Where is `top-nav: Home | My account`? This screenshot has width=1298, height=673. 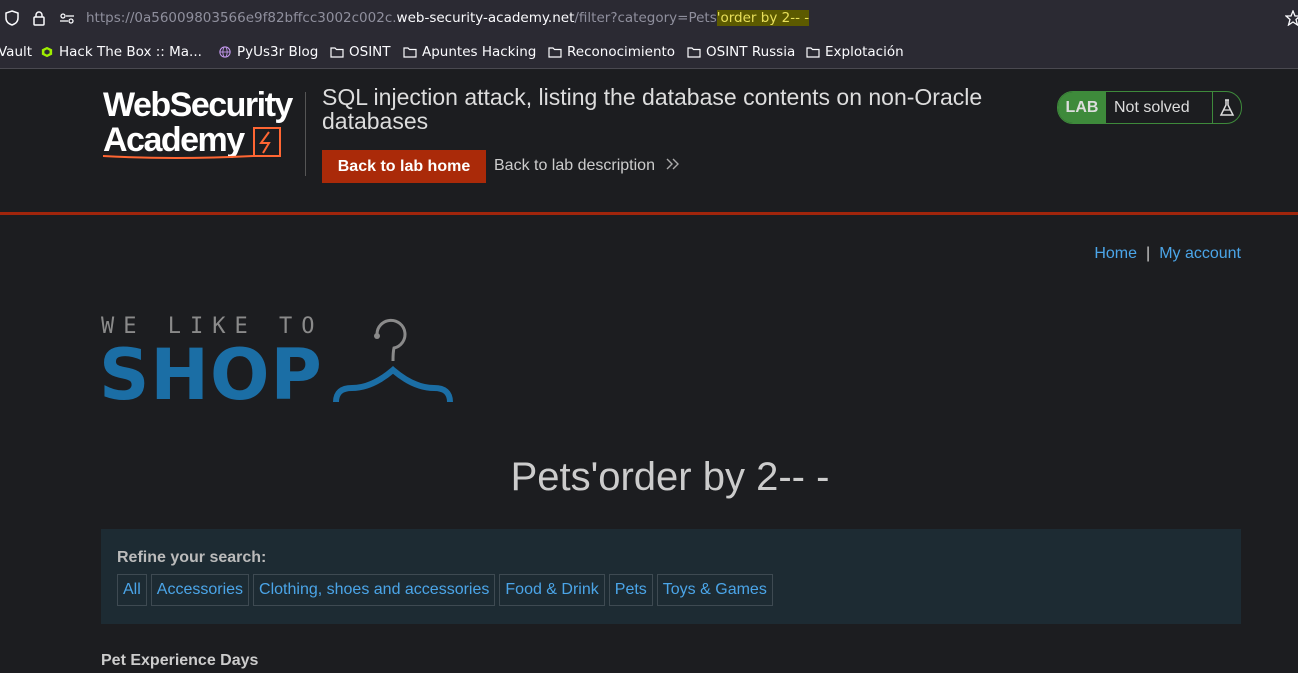 top-nav: Home | My account is located at coordinates (1167, 254).